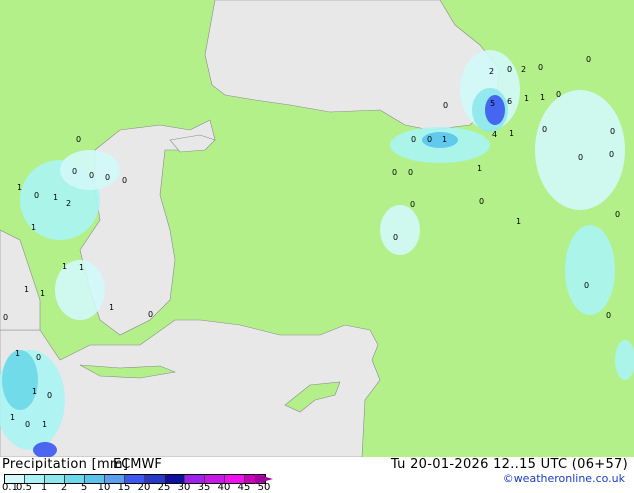 The width and height of the screenshot is (634, 493). What do you see at coordinates (492, 103) in the screenshot?
I see `precipitation-value-label: 5` at bounding box center [492, 103].